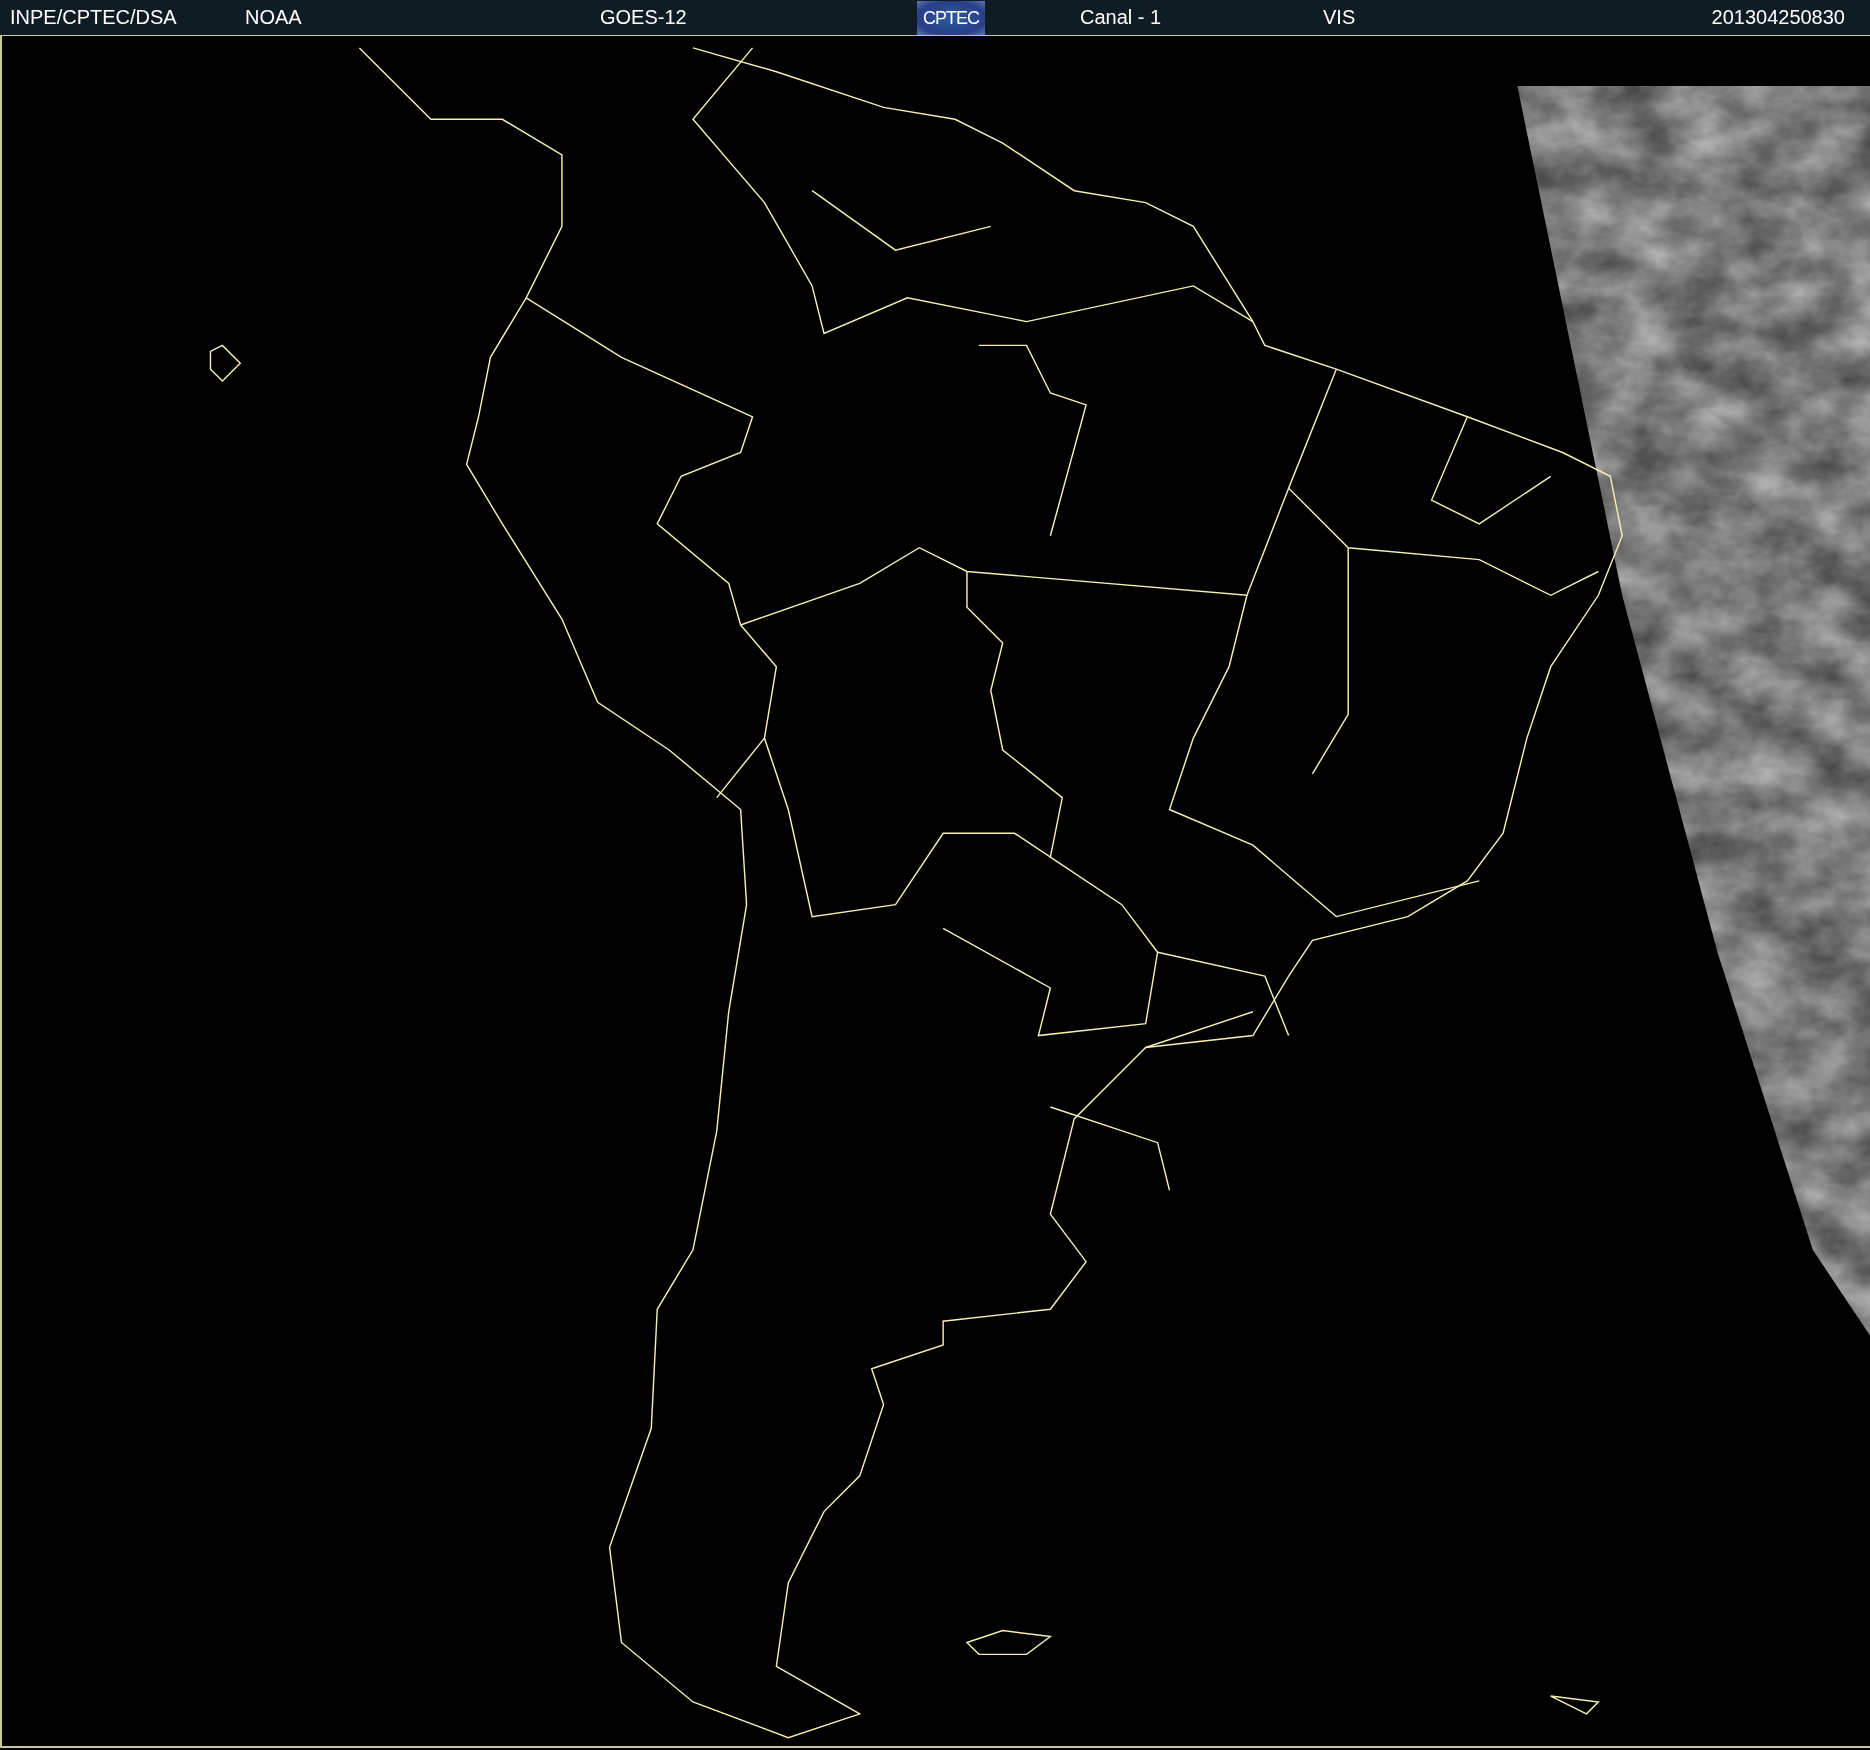  Describe the element at coordinates (1340, 17) in the screenshot. I see `header-label: VIS` at that location.